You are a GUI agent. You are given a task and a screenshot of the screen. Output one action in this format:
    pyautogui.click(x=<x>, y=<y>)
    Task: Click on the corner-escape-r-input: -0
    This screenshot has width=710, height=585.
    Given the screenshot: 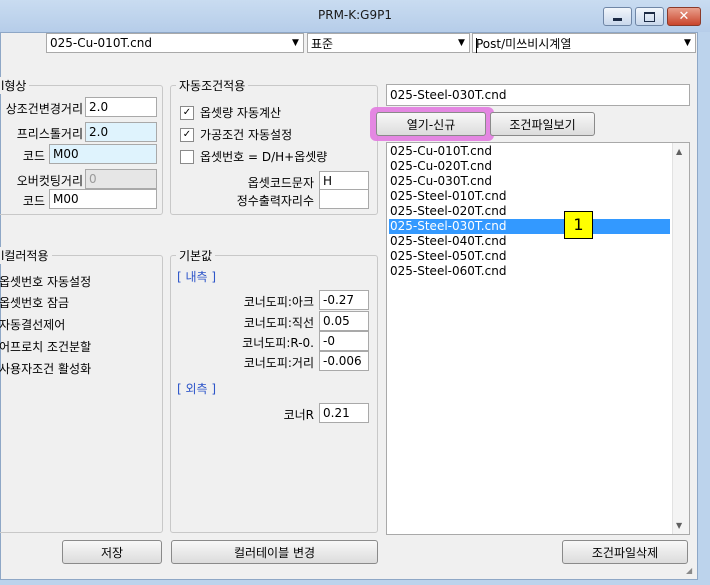 What is the action you would take?
    pyautogui.click(x=344, y=341)
    